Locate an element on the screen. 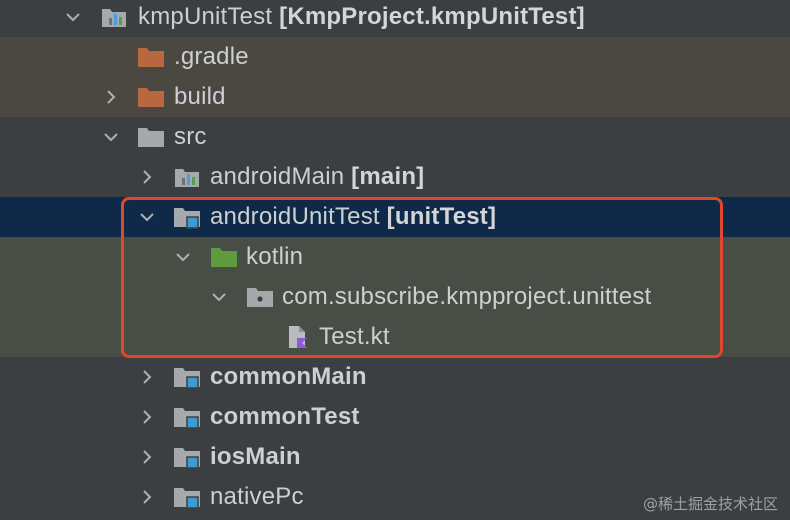  tree-row-androidmain: androidMain [main] is located at coordinates (395, 177).